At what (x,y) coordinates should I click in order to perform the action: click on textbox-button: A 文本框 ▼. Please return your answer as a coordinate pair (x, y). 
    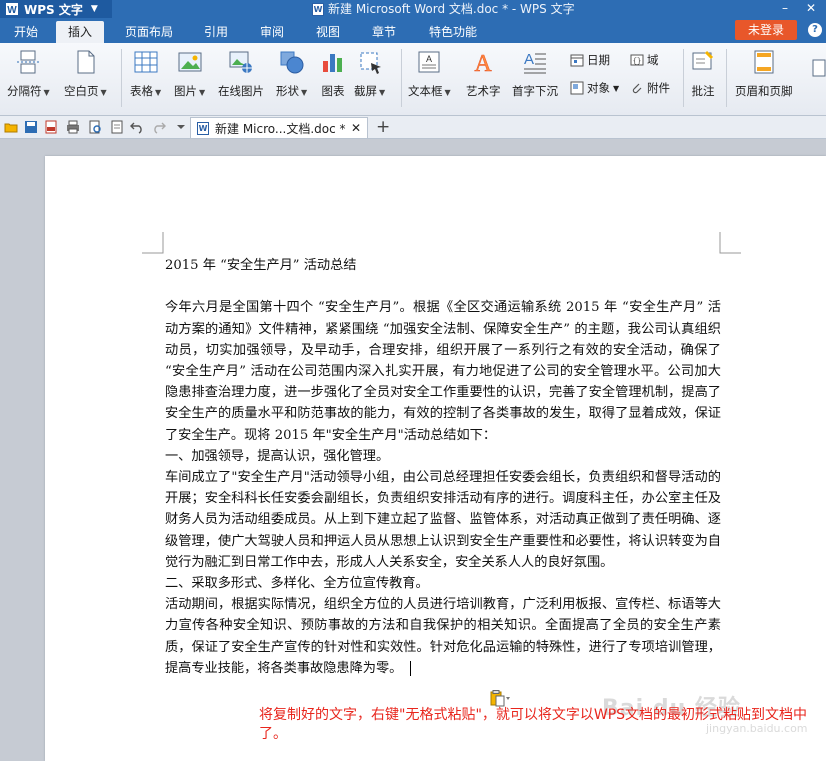
    Looking at the image, I should click on (429, 74).